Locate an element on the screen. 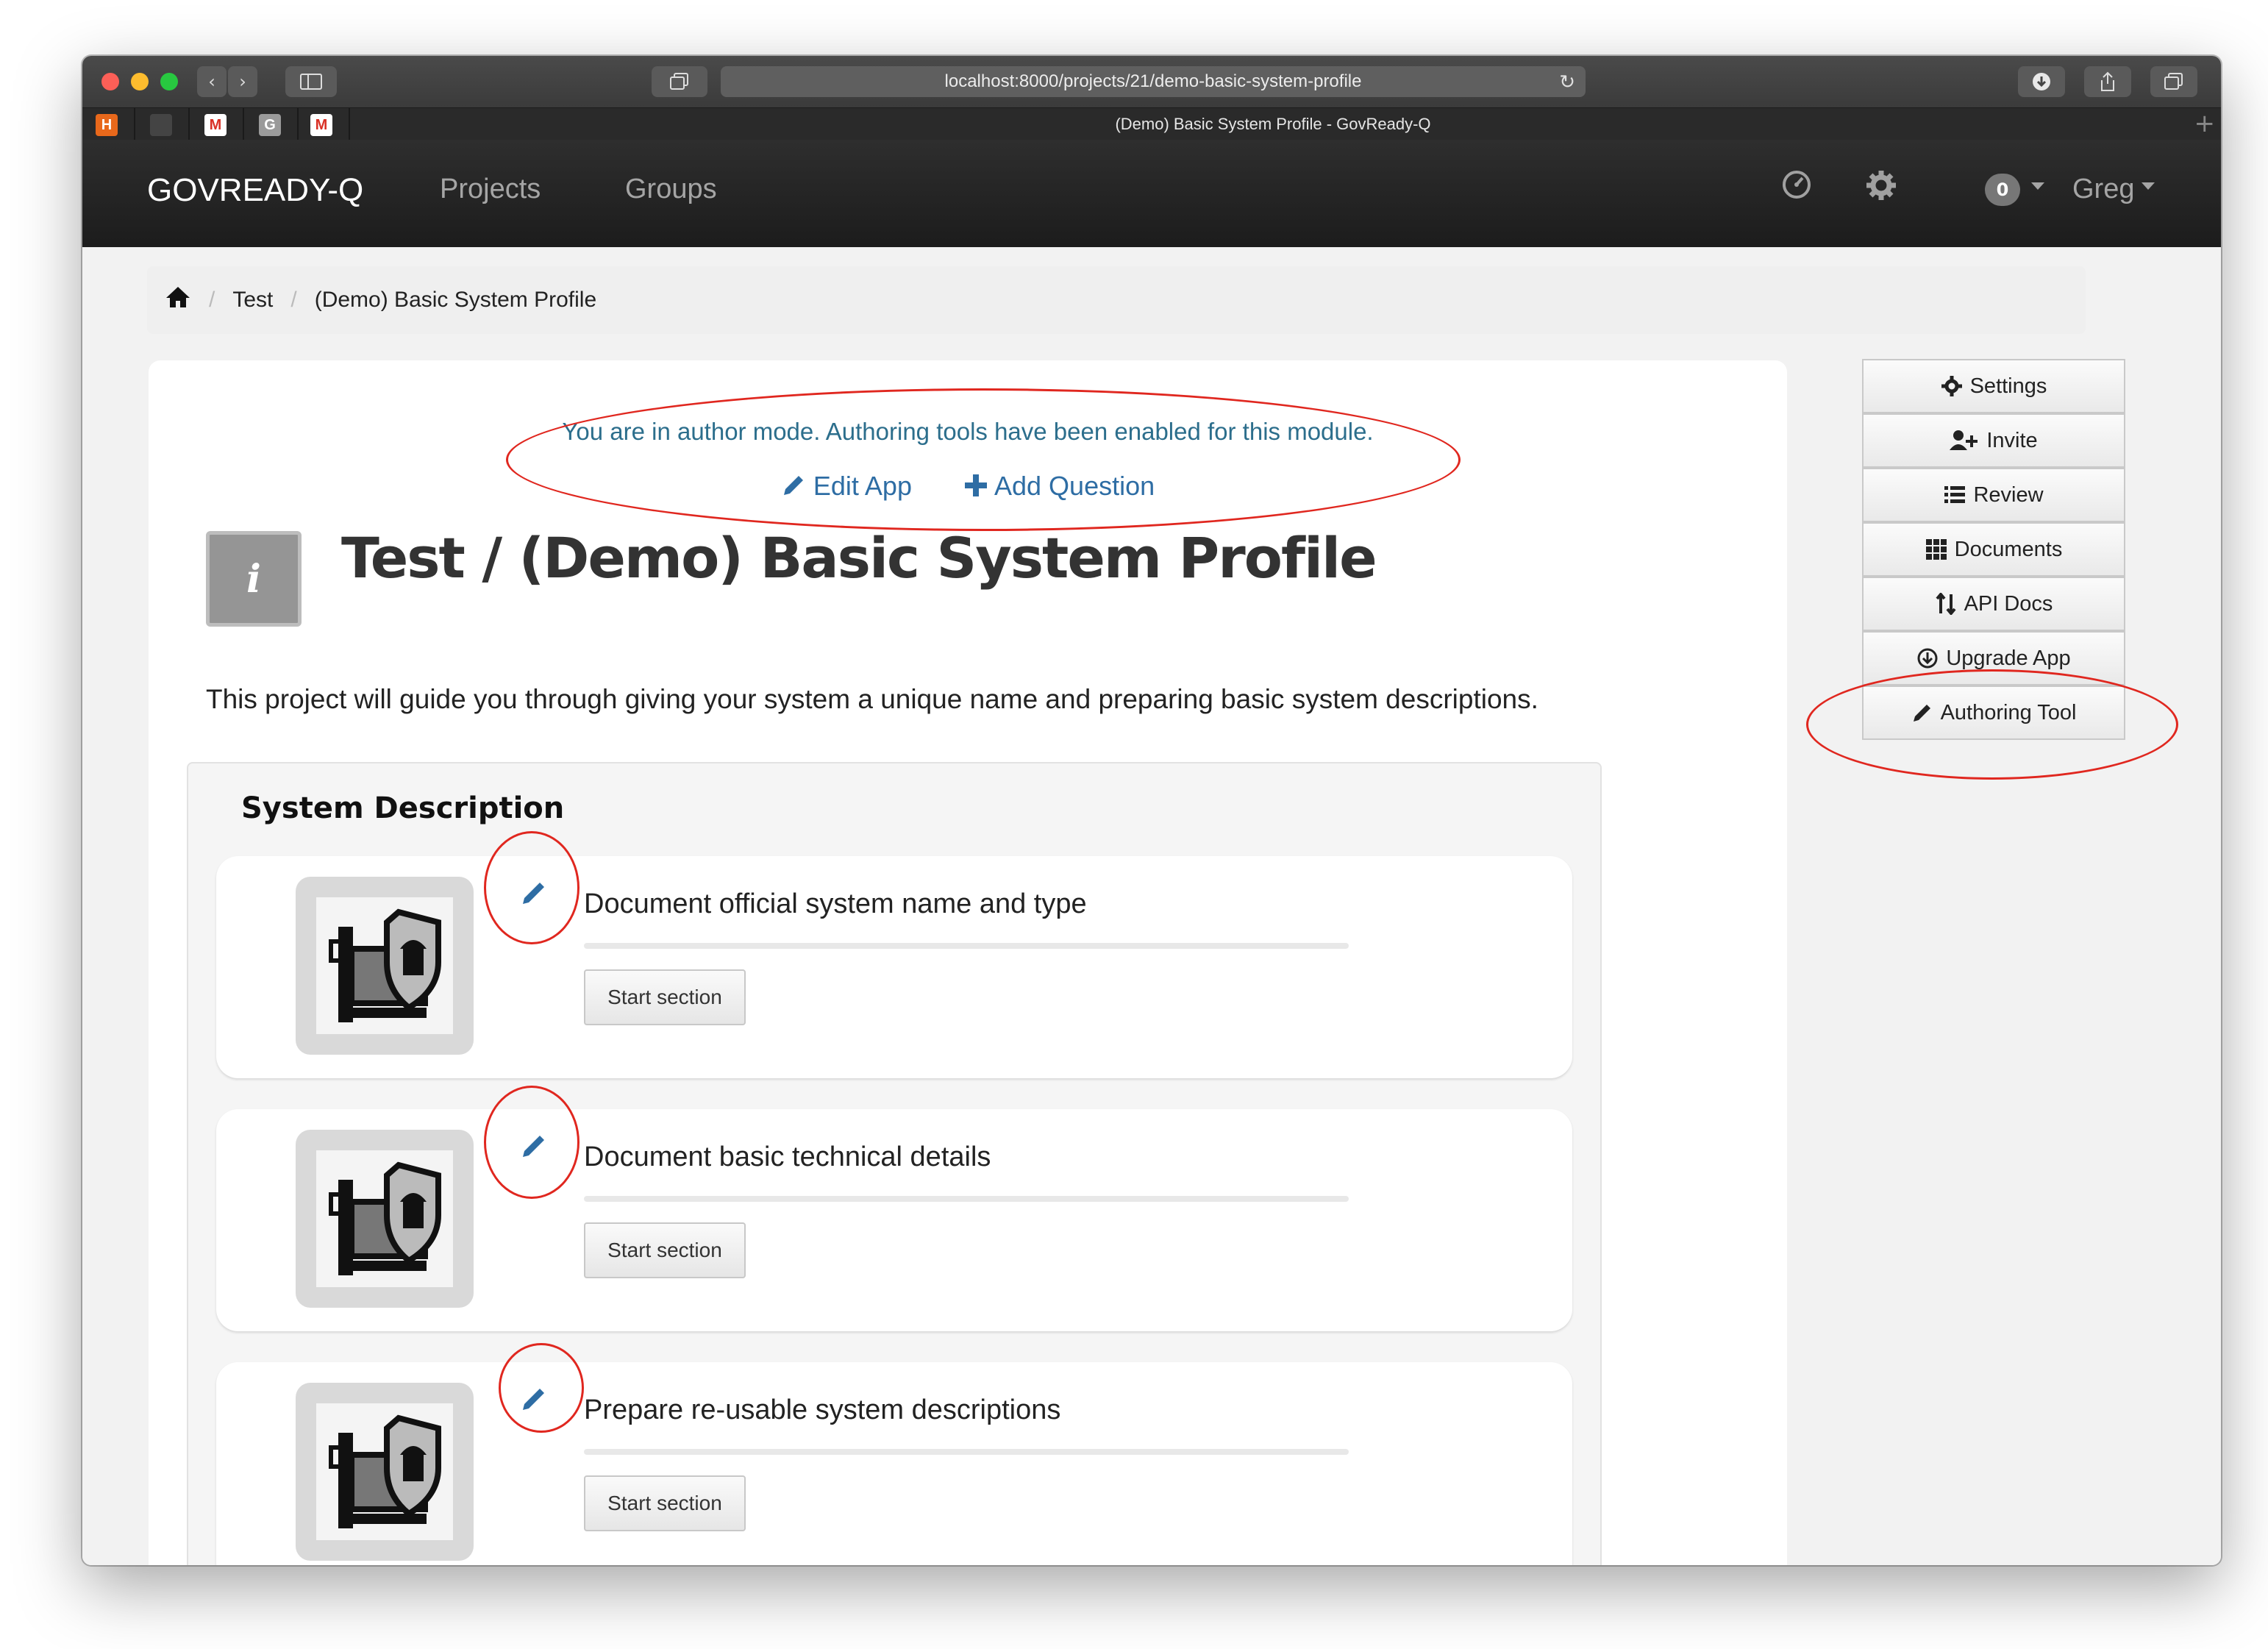  documents-button: Documents is located at coordinates (1994, 549).